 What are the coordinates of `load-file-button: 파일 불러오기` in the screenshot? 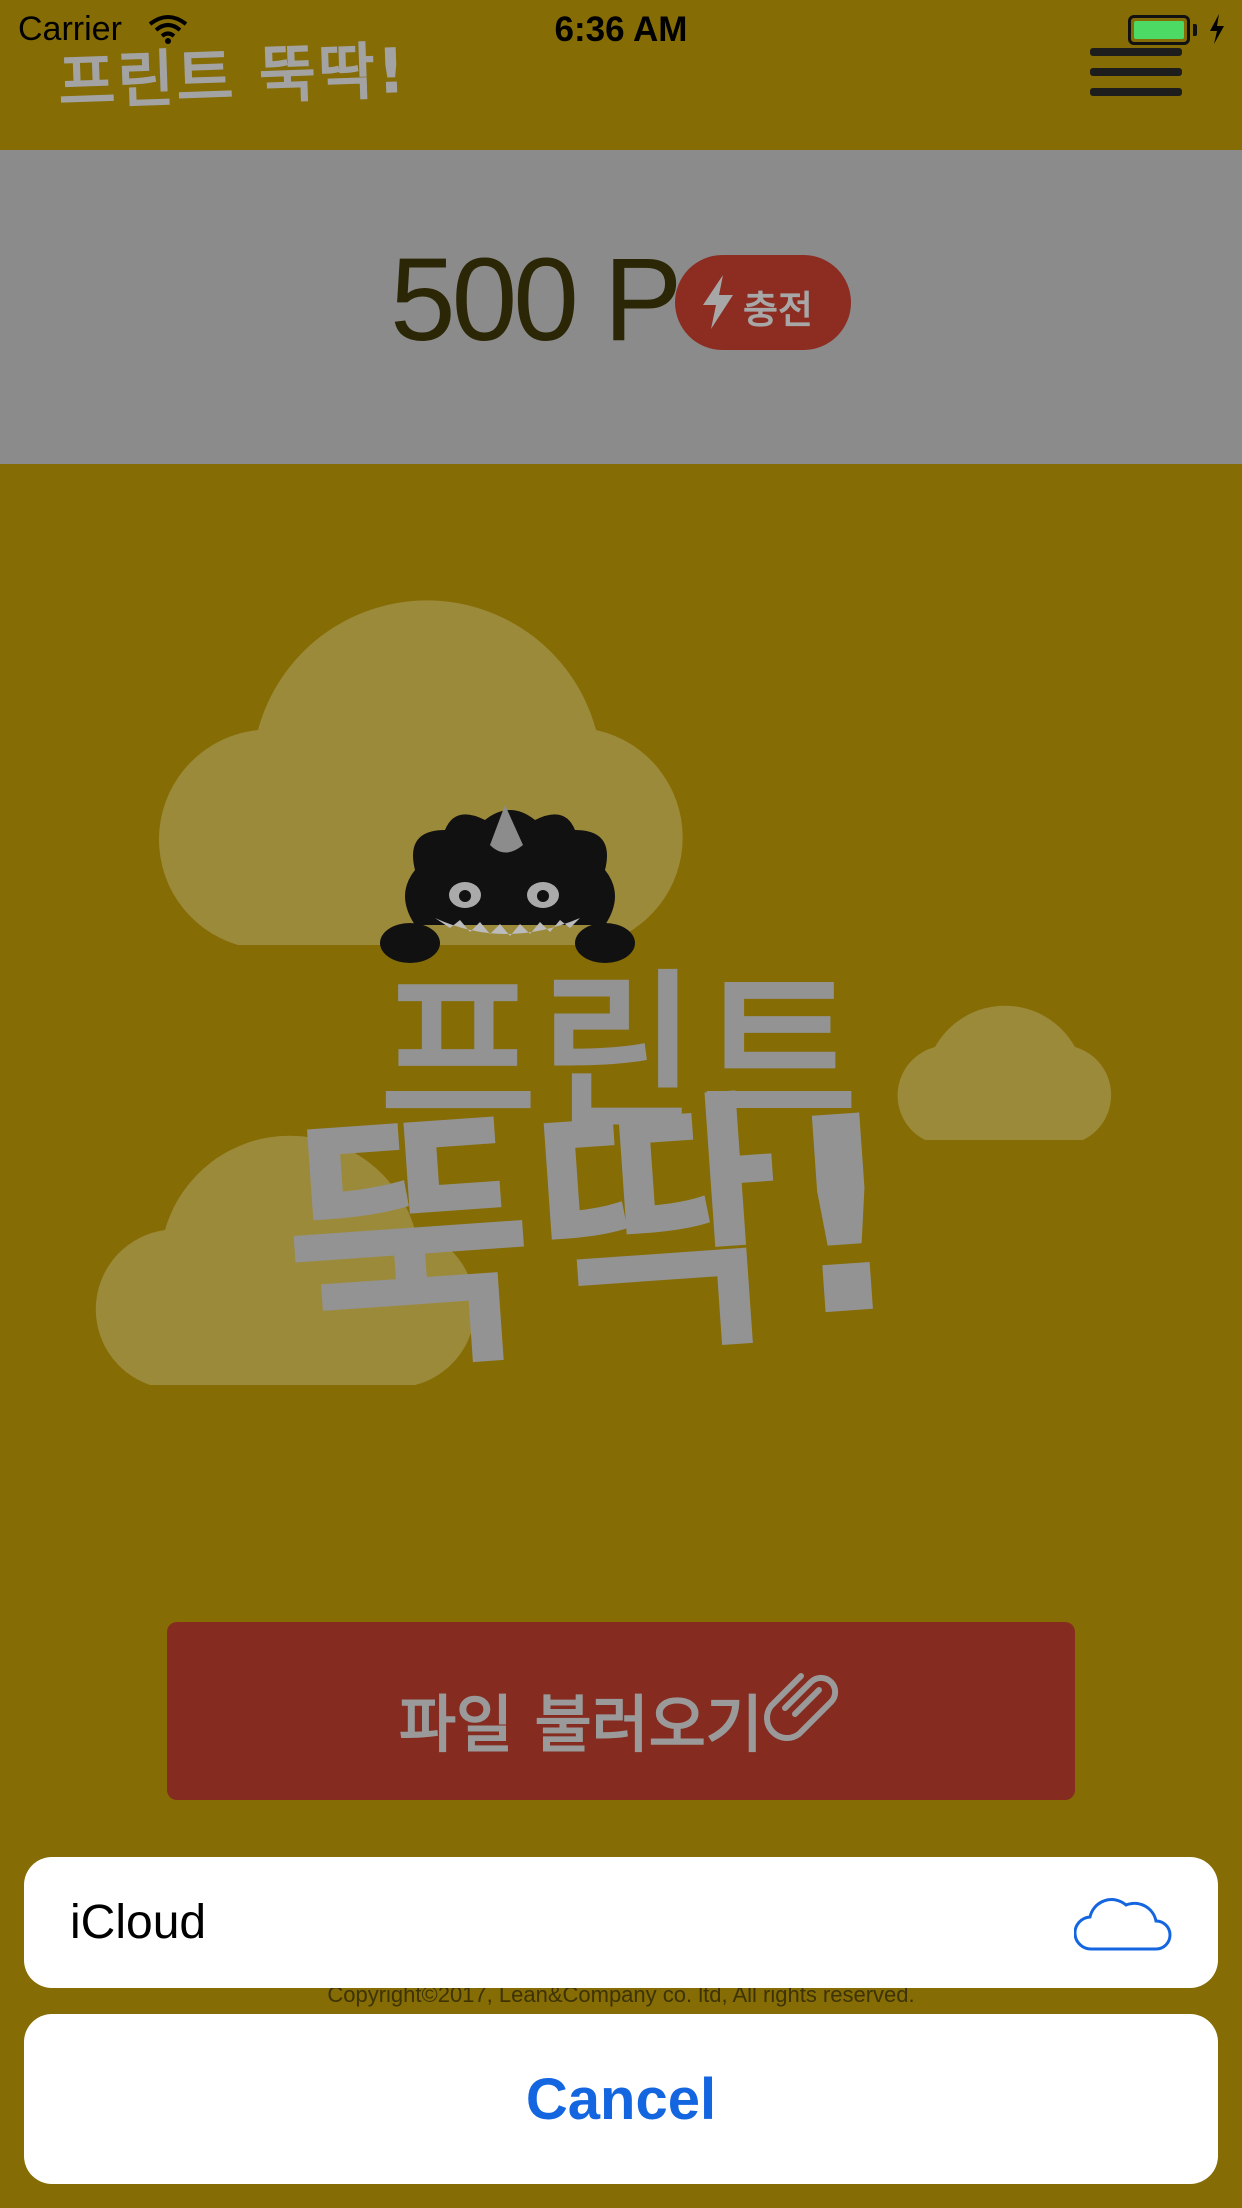 It's located at (621, 1711).